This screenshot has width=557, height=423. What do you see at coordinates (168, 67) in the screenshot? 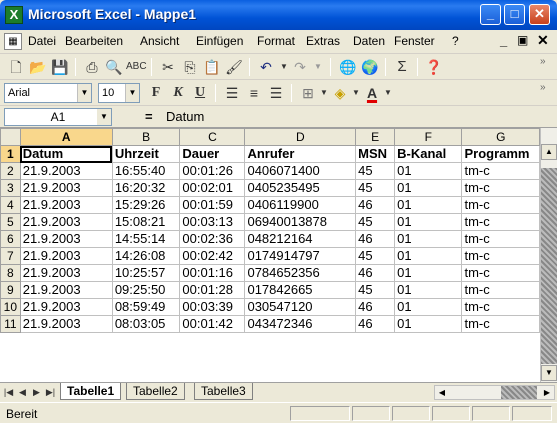
I see `cut-icon: ✂` at bounding box center [168, 67].